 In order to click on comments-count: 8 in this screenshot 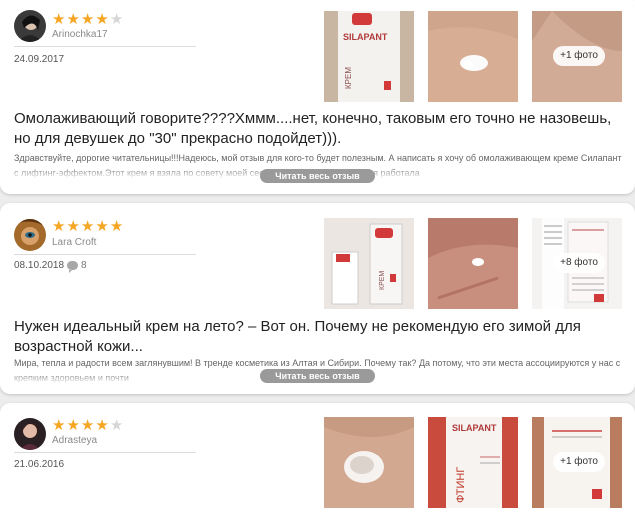, I will do `click(77, 266)`.